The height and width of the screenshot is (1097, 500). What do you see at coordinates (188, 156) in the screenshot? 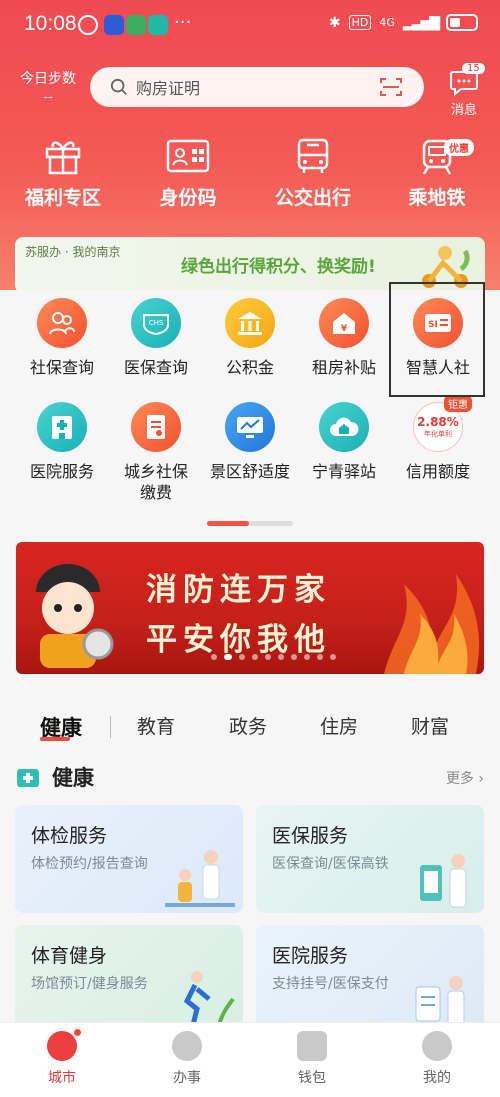
I see `id-card-icon` at bounding box center [188, 156].